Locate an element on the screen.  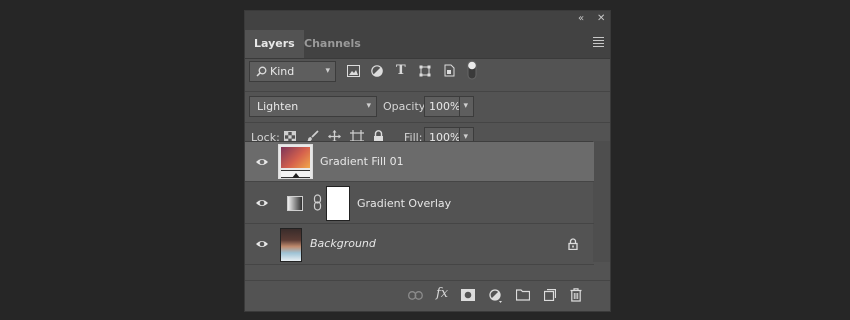
blend-mode-select: Lighten ▾ is located at coordinates (313, 106).